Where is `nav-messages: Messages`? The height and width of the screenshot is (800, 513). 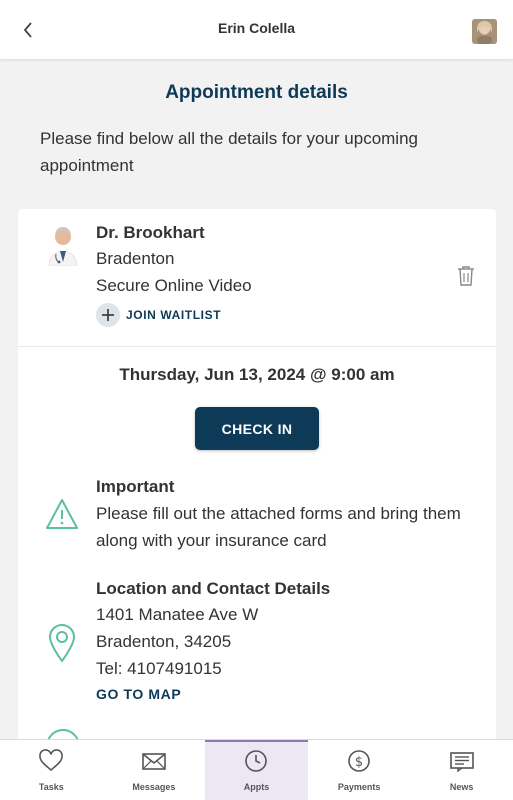 nav-messages: Messages is located at coordinates (154, 770).